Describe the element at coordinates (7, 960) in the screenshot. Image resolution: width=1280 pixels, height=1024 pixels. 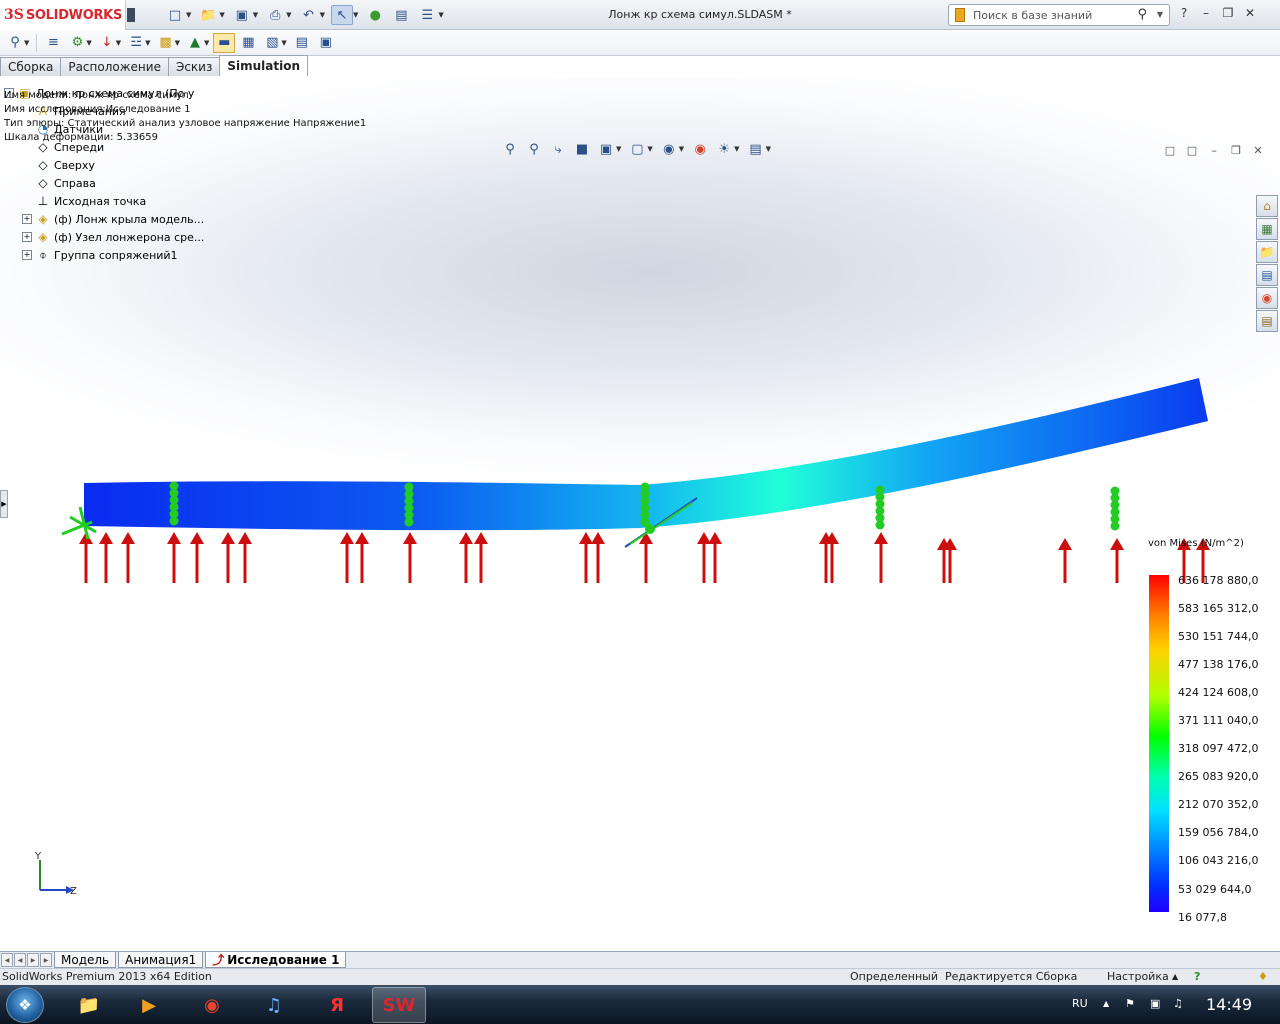
I see `first-tab-icon: ◀` at that location.